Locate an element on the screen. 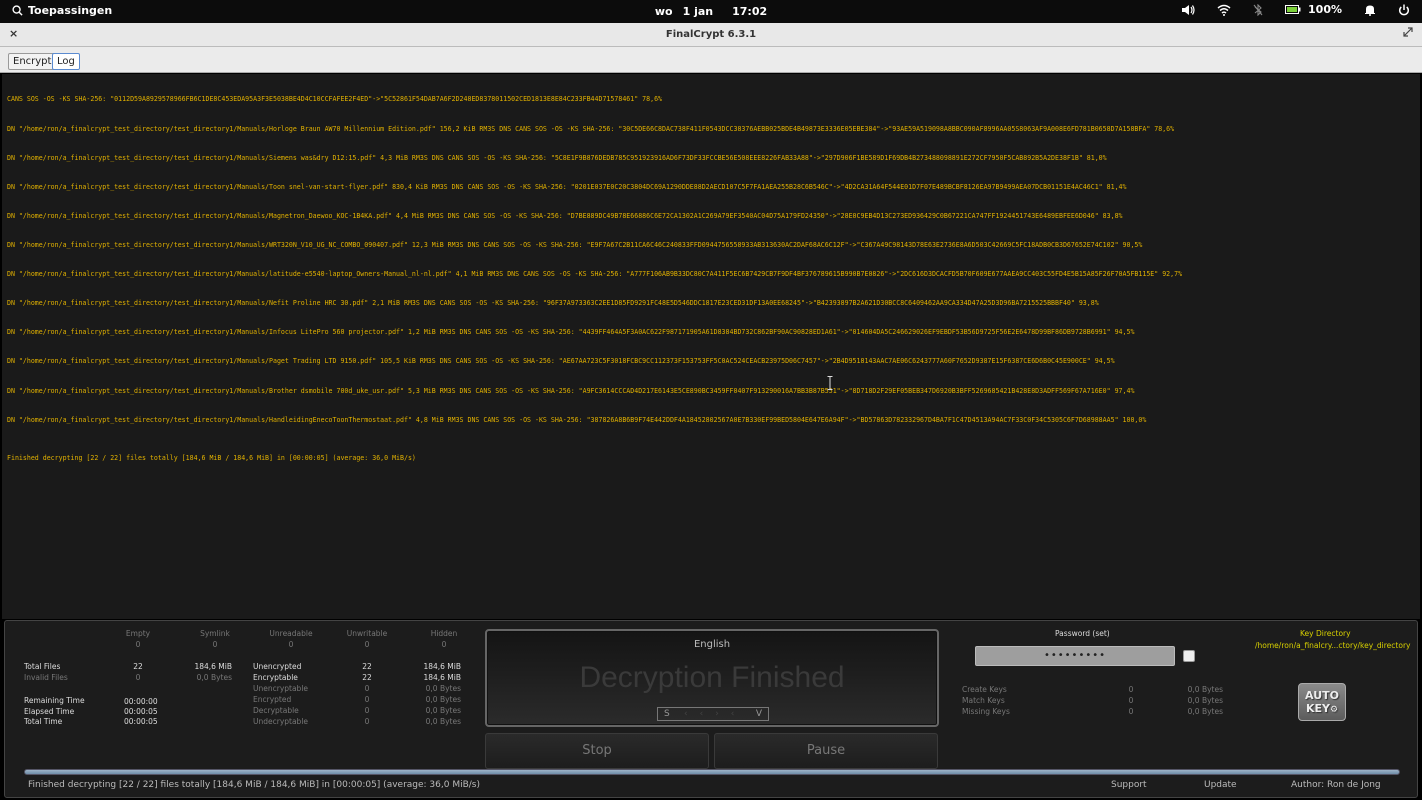 The width and height of the screenshot is (1422, 800). empty-count: 0 is located at coordinates (138, 644).